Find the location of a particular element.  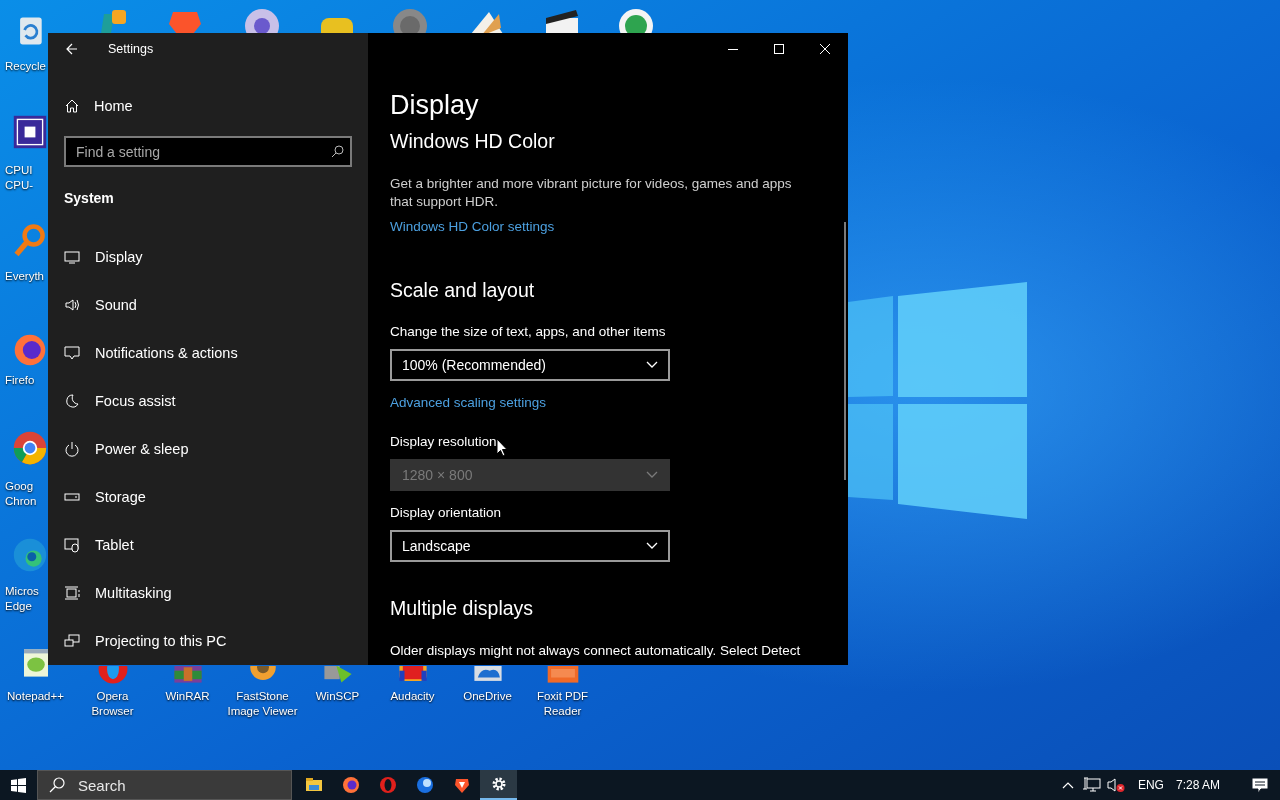

clock: 7:28 AM is located at coordinates (1197, 785).